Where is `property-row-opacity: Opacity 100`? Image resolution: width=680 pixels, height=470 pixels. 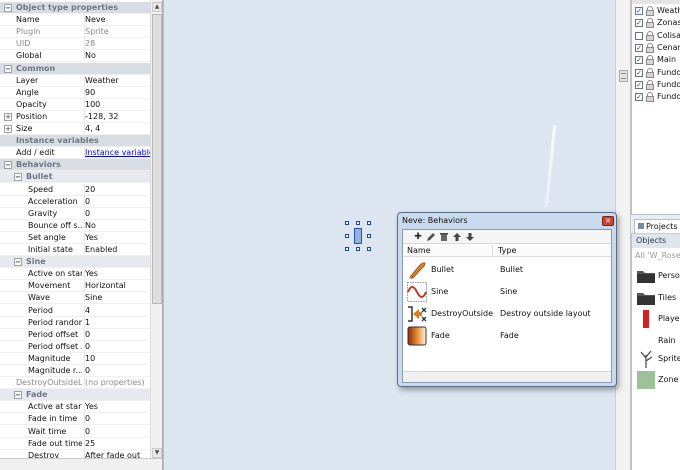
property-row-opacity: Opacity 100 is located at coordinates (75, 104).